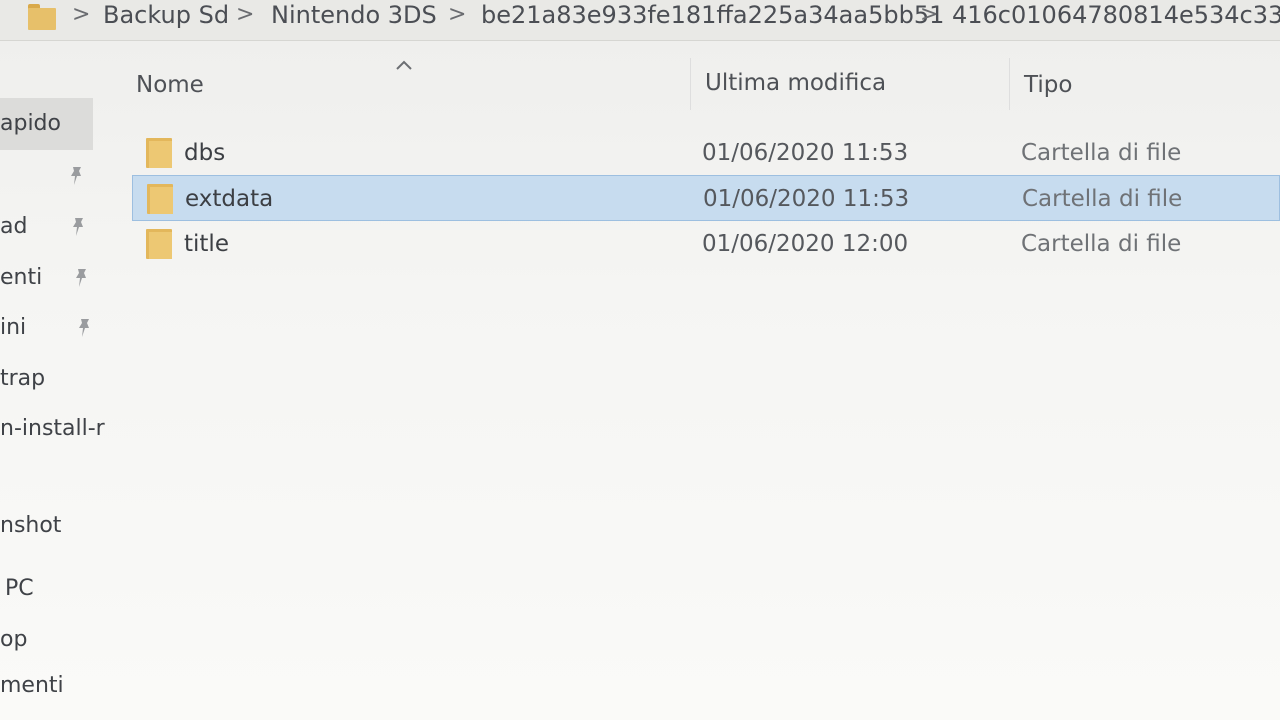 This screenshot has height=720, width=1280. What do you see at coordinates (354, 15) in the screenshot?
I see `breadcrumb-item-nintendo-3ds: Nintendo 3DS` at bounding box center [354, 15].